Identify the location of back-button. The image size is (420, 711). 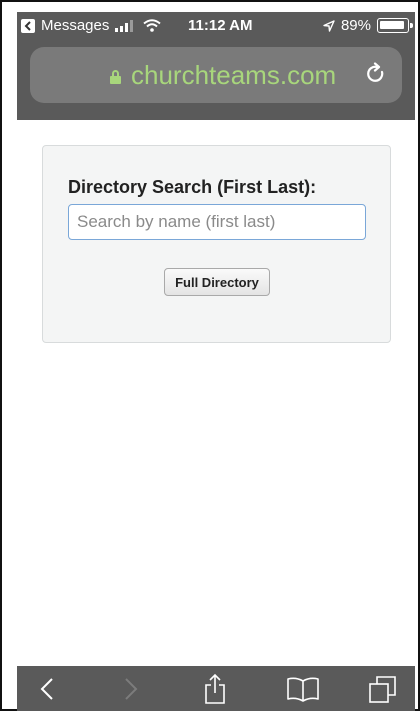
(47, 689).